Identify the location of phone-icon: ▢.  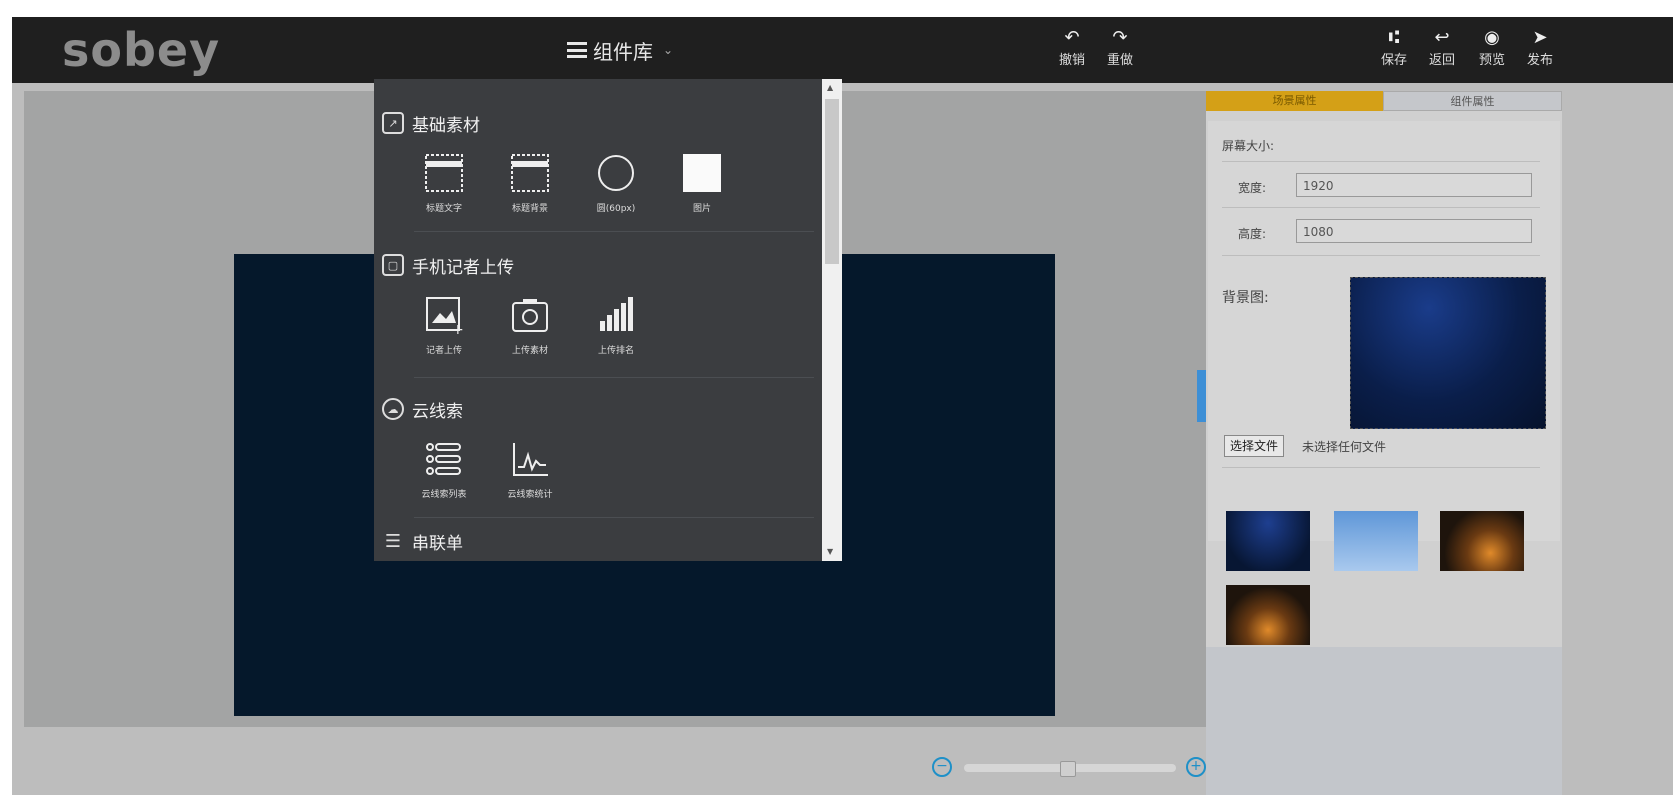
(393, 265).